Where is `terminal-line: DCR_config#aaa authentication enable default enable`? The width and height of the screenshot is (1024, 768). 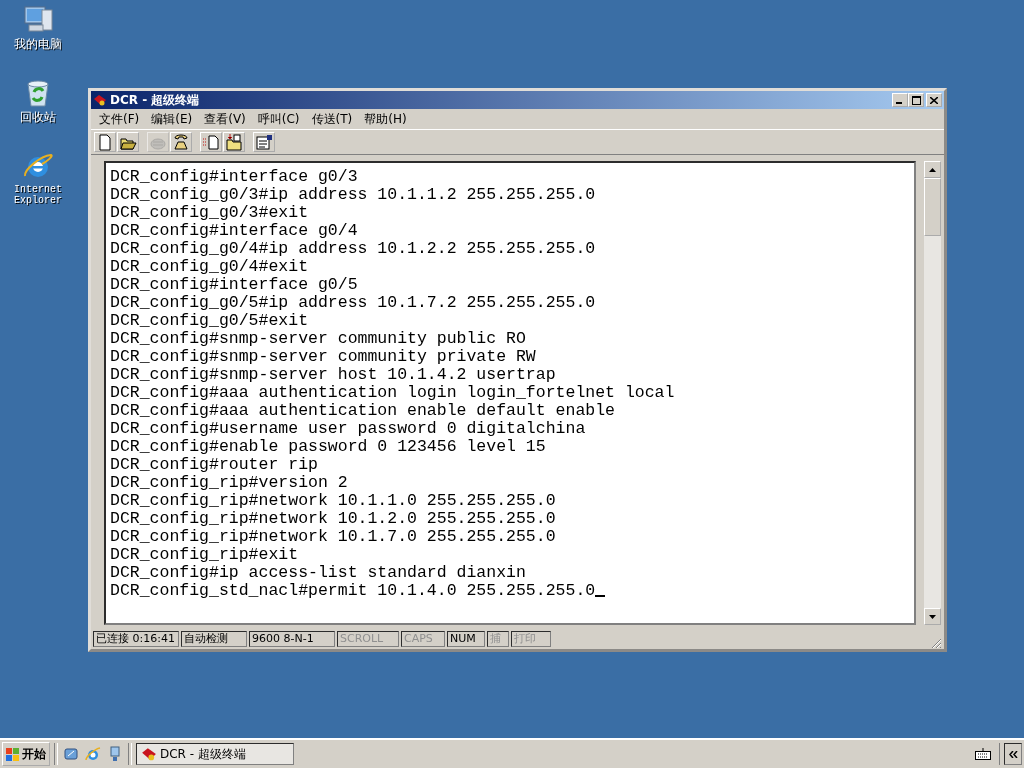
terminal-line: DCR_config#aaa authentication enable default enable is located at coordinates (363, 411).